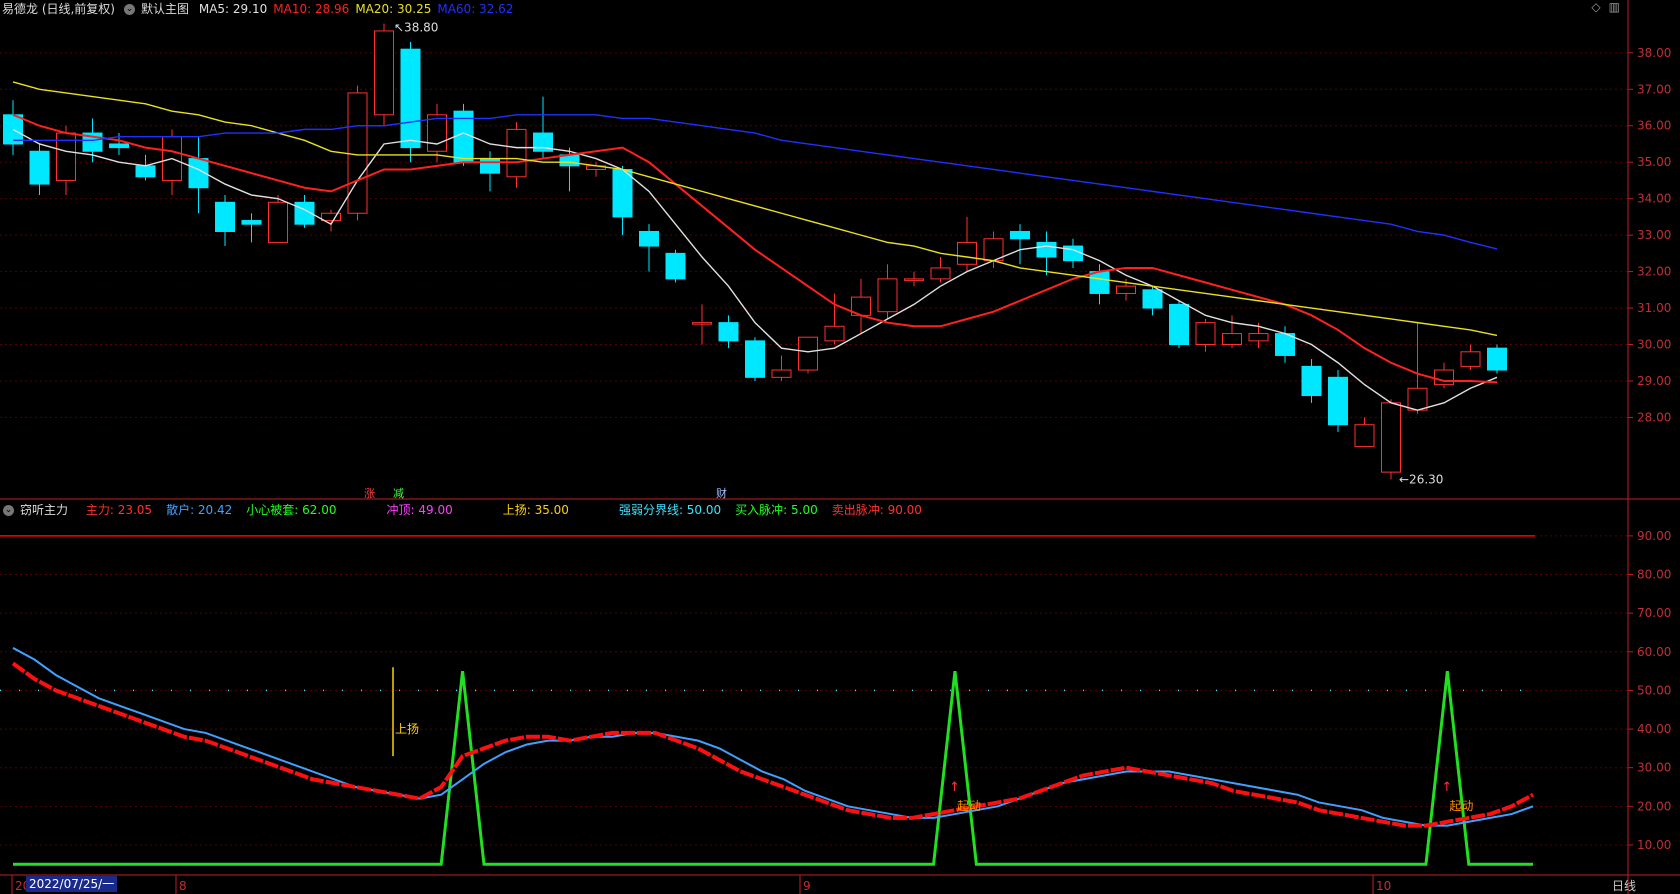  What do you see at coordinates (407, 728) in the screenshot?
I see `shangyang-label: 上扬` at bounding box center [407, 728].